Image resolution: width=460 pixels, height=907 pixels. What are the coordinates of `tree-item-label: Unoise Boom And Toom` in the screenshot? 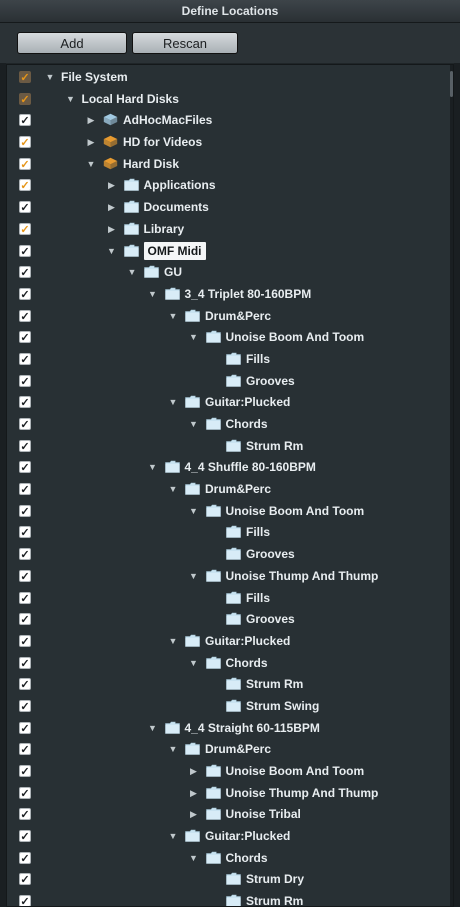 It's located at (295, 511).